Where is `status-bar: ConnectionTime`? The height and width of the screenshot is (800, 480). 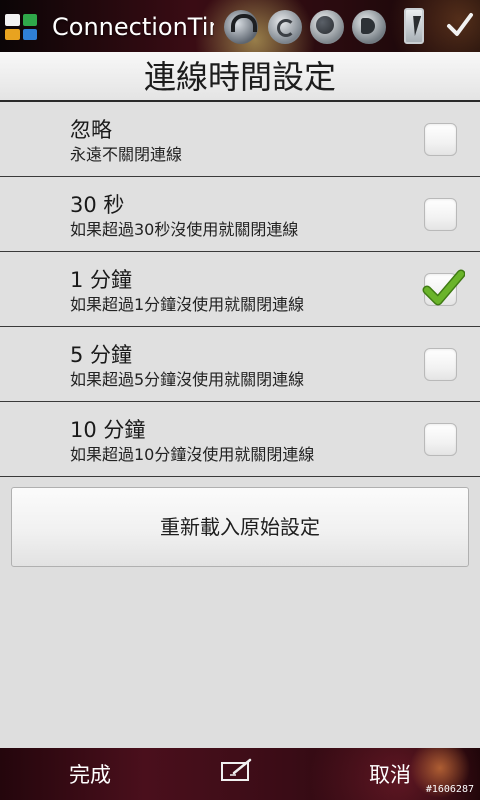
status-bar: ConnectionTime is located at coordinates (240, 26).